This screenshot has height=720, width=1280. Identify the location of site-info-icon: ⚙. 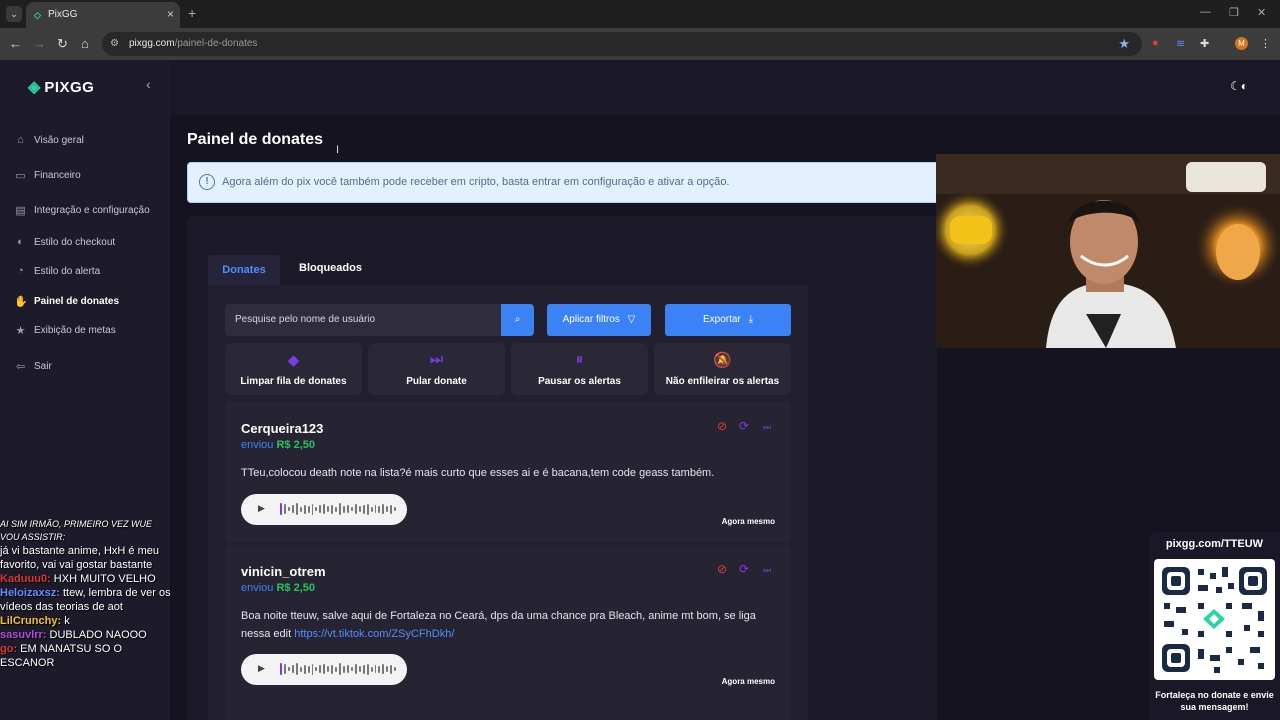
(114, 43).